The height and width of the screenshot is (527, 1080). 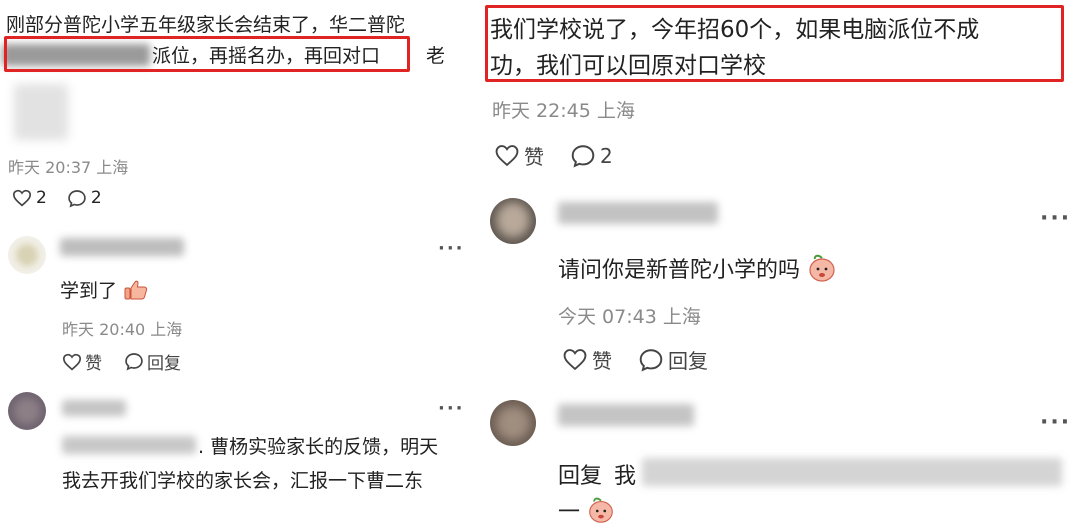 I want to click on left-highlight-box, so click(x=207, y=54).